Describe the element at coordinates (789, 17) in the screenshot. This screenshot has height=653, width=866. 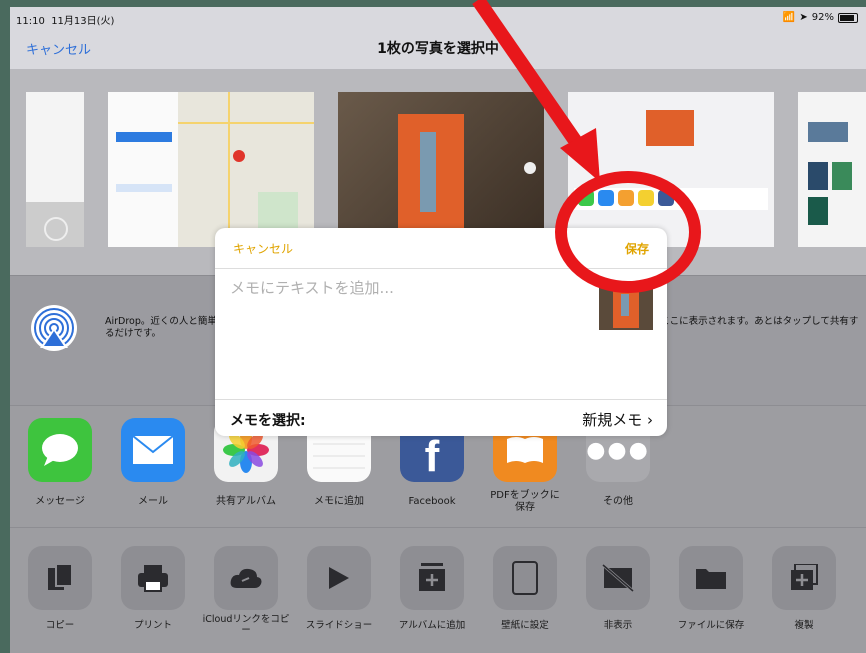
I see `wifi-icon: 📶` at that location.